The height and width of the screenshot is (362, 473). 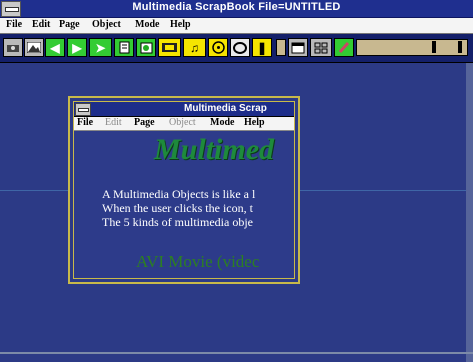 What do you see at coordinates (222, 122) in the screenshot?
I see `child-menu-mode: Mode` at bounding box center [222, 122].